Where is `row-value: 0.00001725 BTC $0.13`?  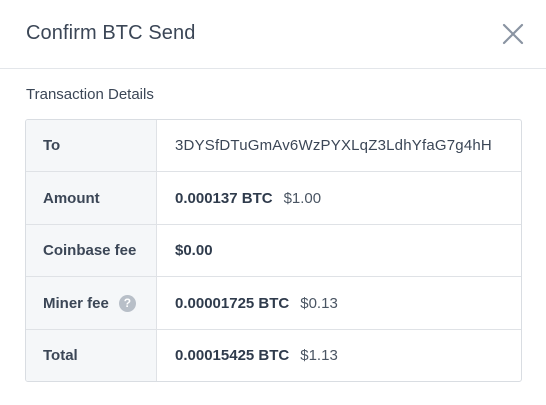
row-value: 0.00001725 BTC $0.13 is located at coordinates (339, 303).